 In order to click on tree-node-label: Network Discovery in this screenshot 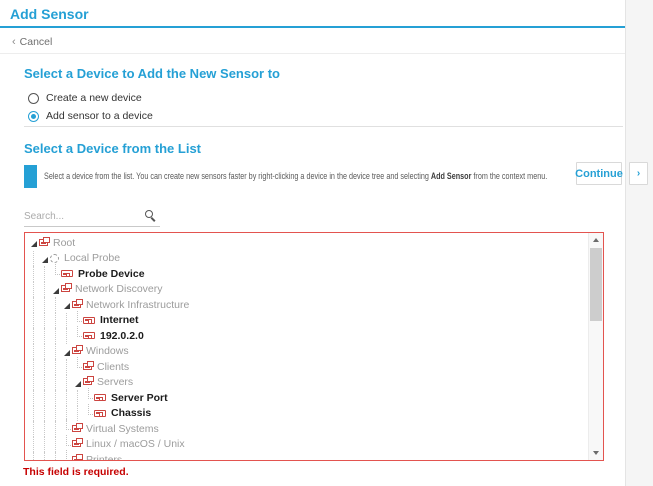, I will do `click(119, 289)`.